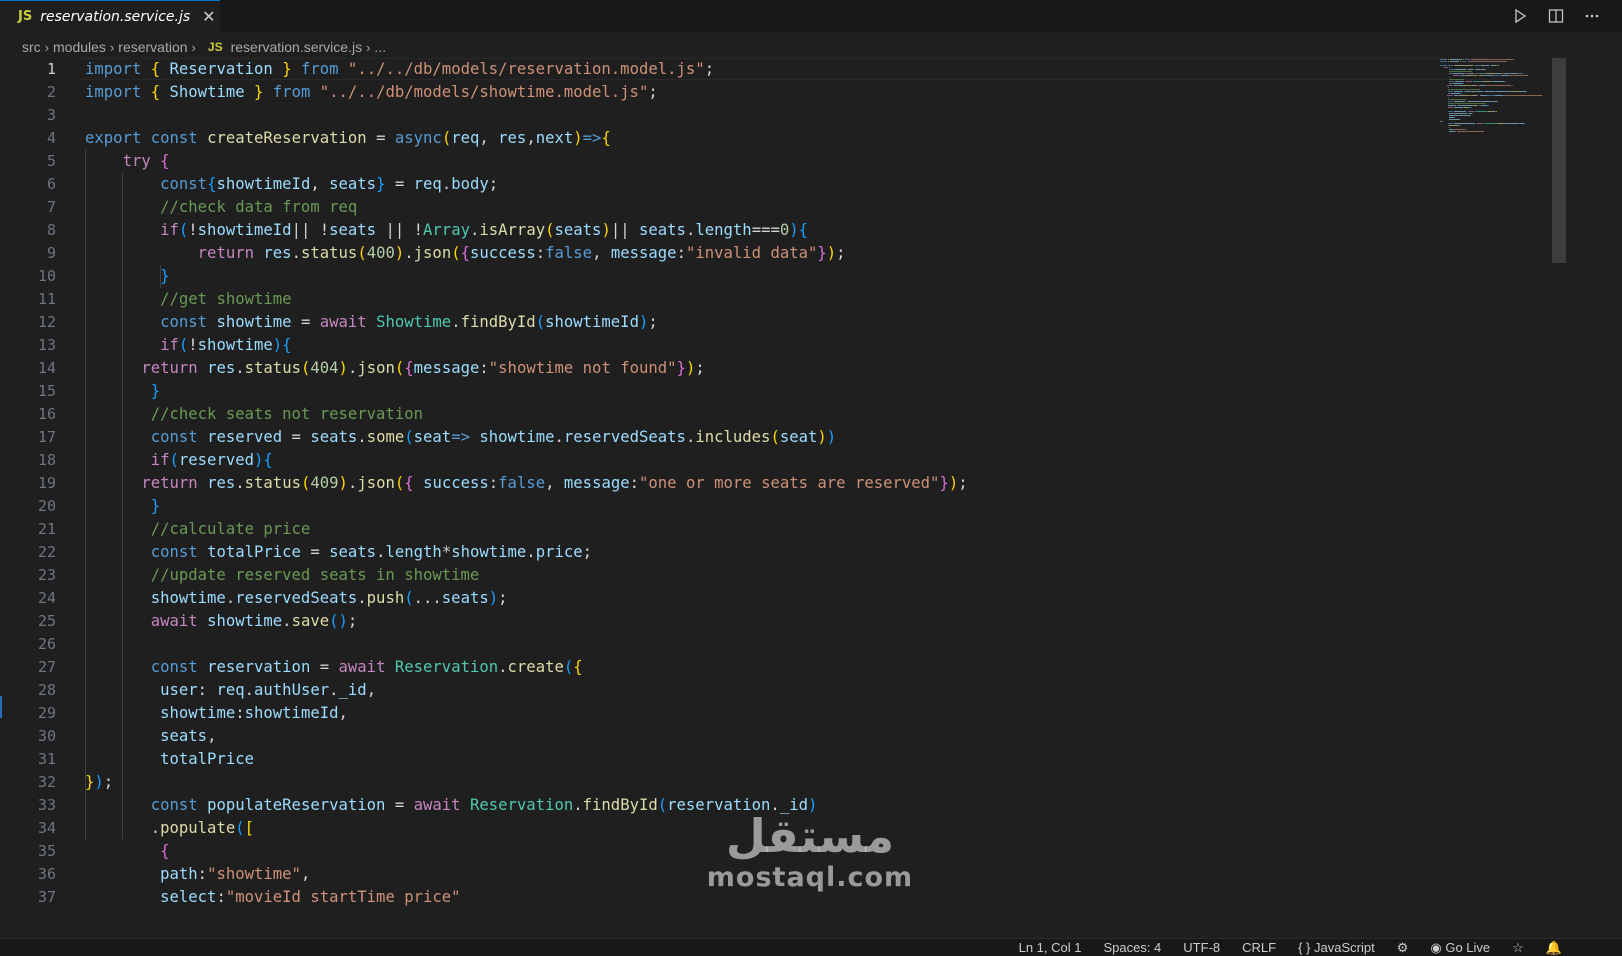 The width and height of the screenshot is (1622, 956). What do you see at coordinates (51, 115) in the screenshot?
I see `line-number: 3` at bounding box center [51, 115].